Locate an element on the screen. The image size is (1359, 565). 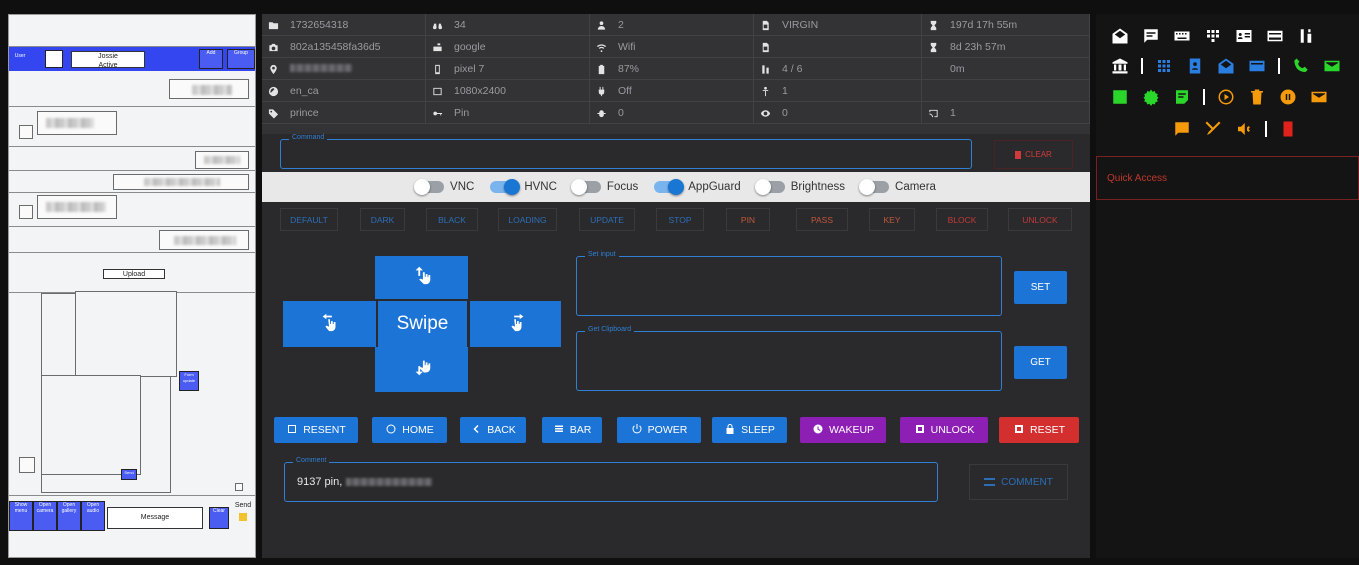
hourglass-icon is located at coordinates (933, 47).